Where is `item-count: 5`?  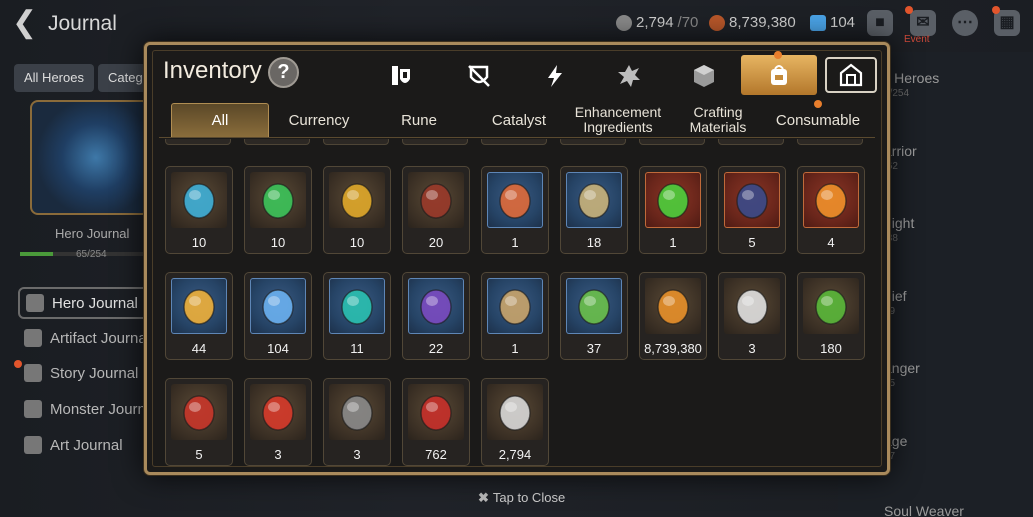
item-count: 5 is located at coordinates (752, 242).